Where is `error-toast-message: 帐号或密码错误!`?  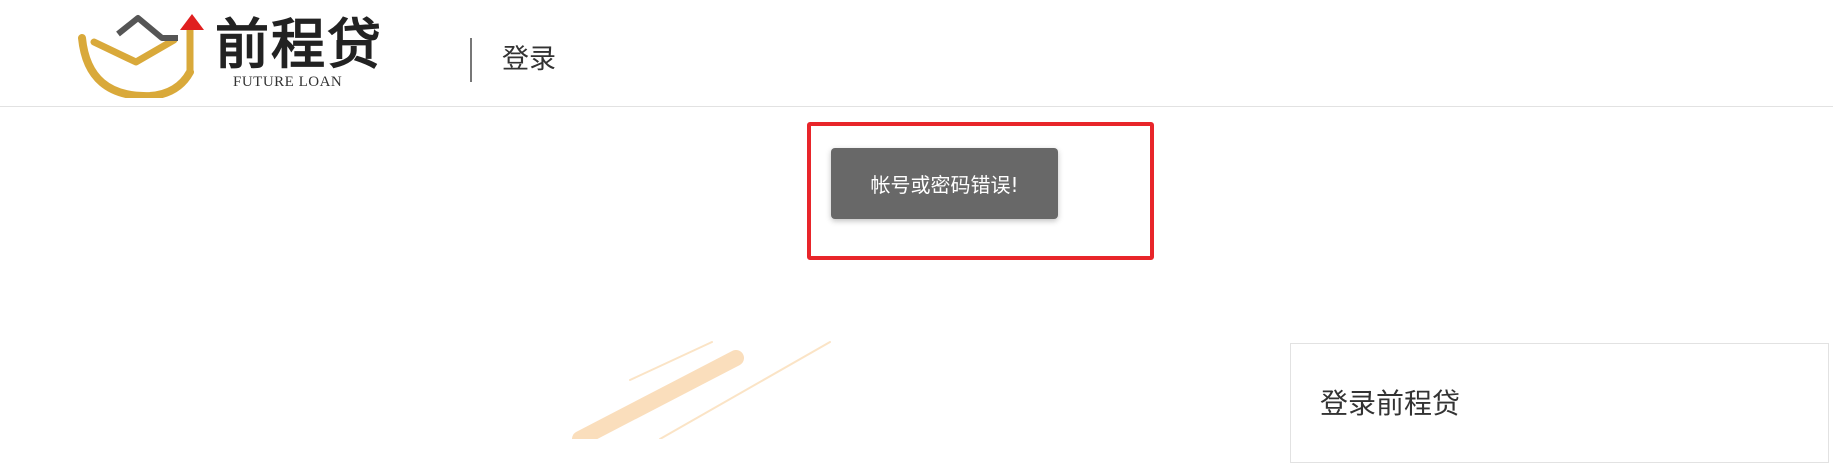 error-toast-message: 帐号或密码错误! is located at coordinates (944, 185).